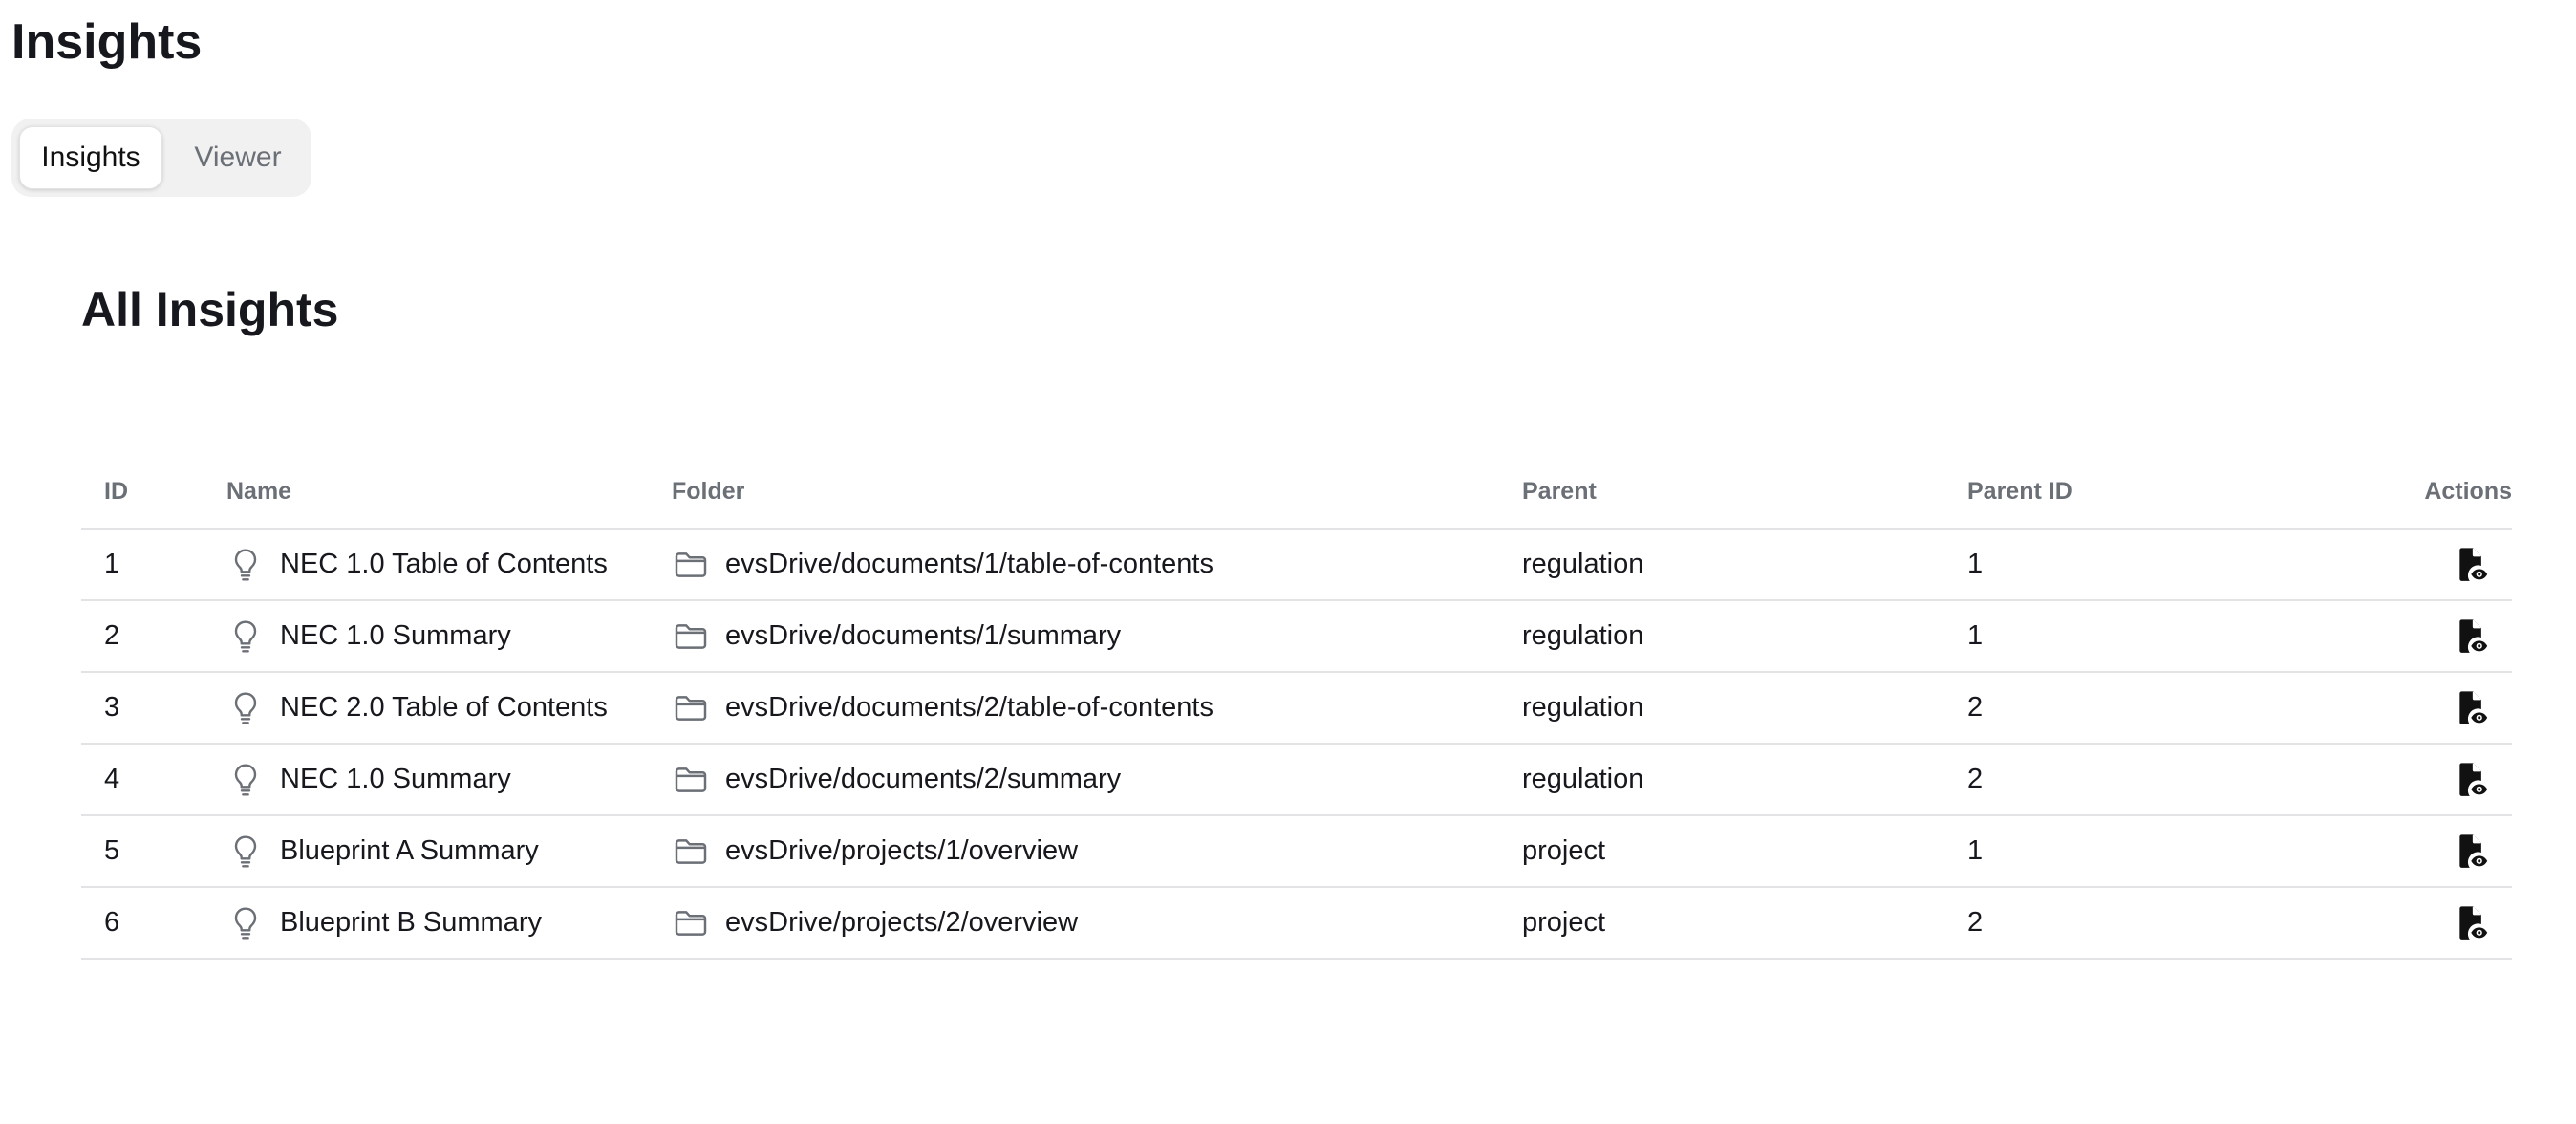  Describe the element at coordinates (258, 491) in the screenshot. I see `column-header-name: Name` at that location.